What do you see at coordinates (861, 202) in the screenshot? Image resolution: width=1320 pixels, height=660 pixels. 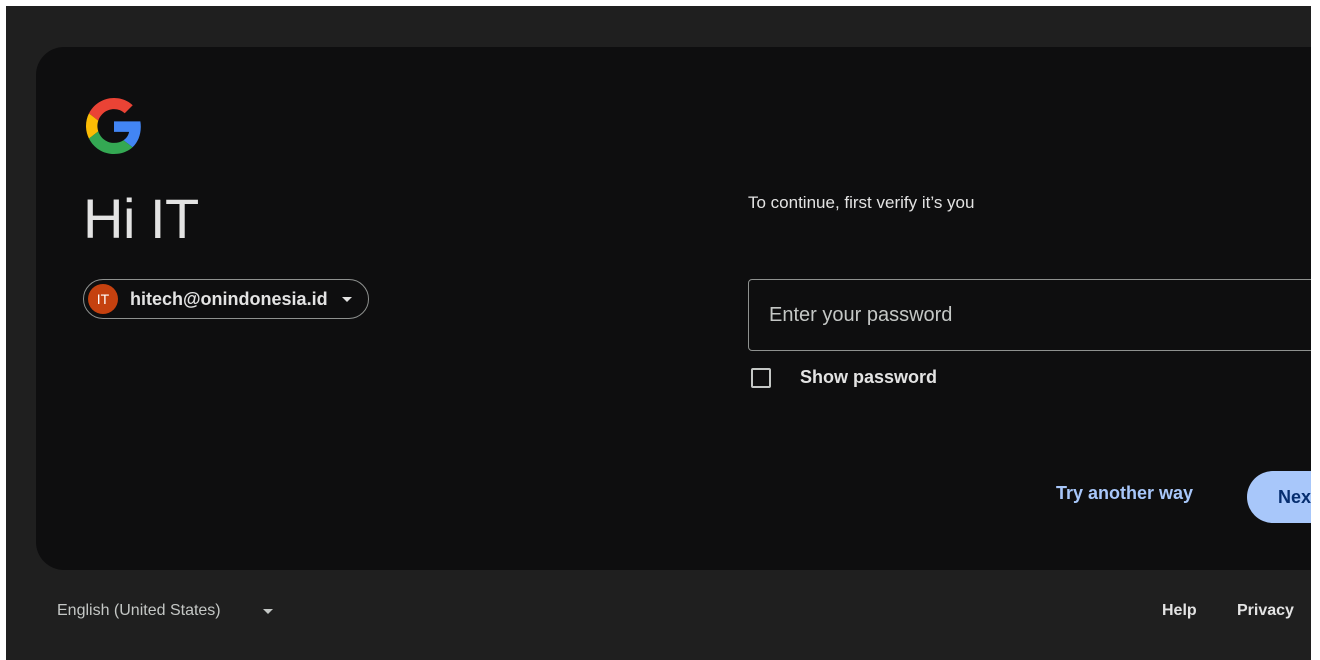 I see `verify-prompt: To continue, first verify it’s you` at bounding box center [861, 202].